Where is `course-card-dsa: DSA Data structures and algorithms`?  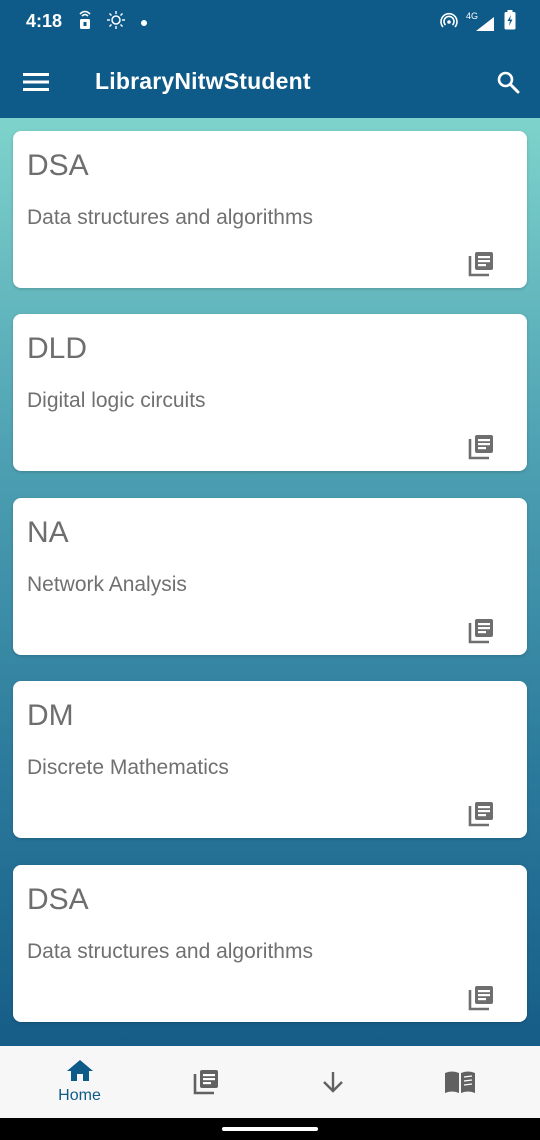
course-card-dsa: DSA Data structures and algorithms is located at coordinates (270, 209).